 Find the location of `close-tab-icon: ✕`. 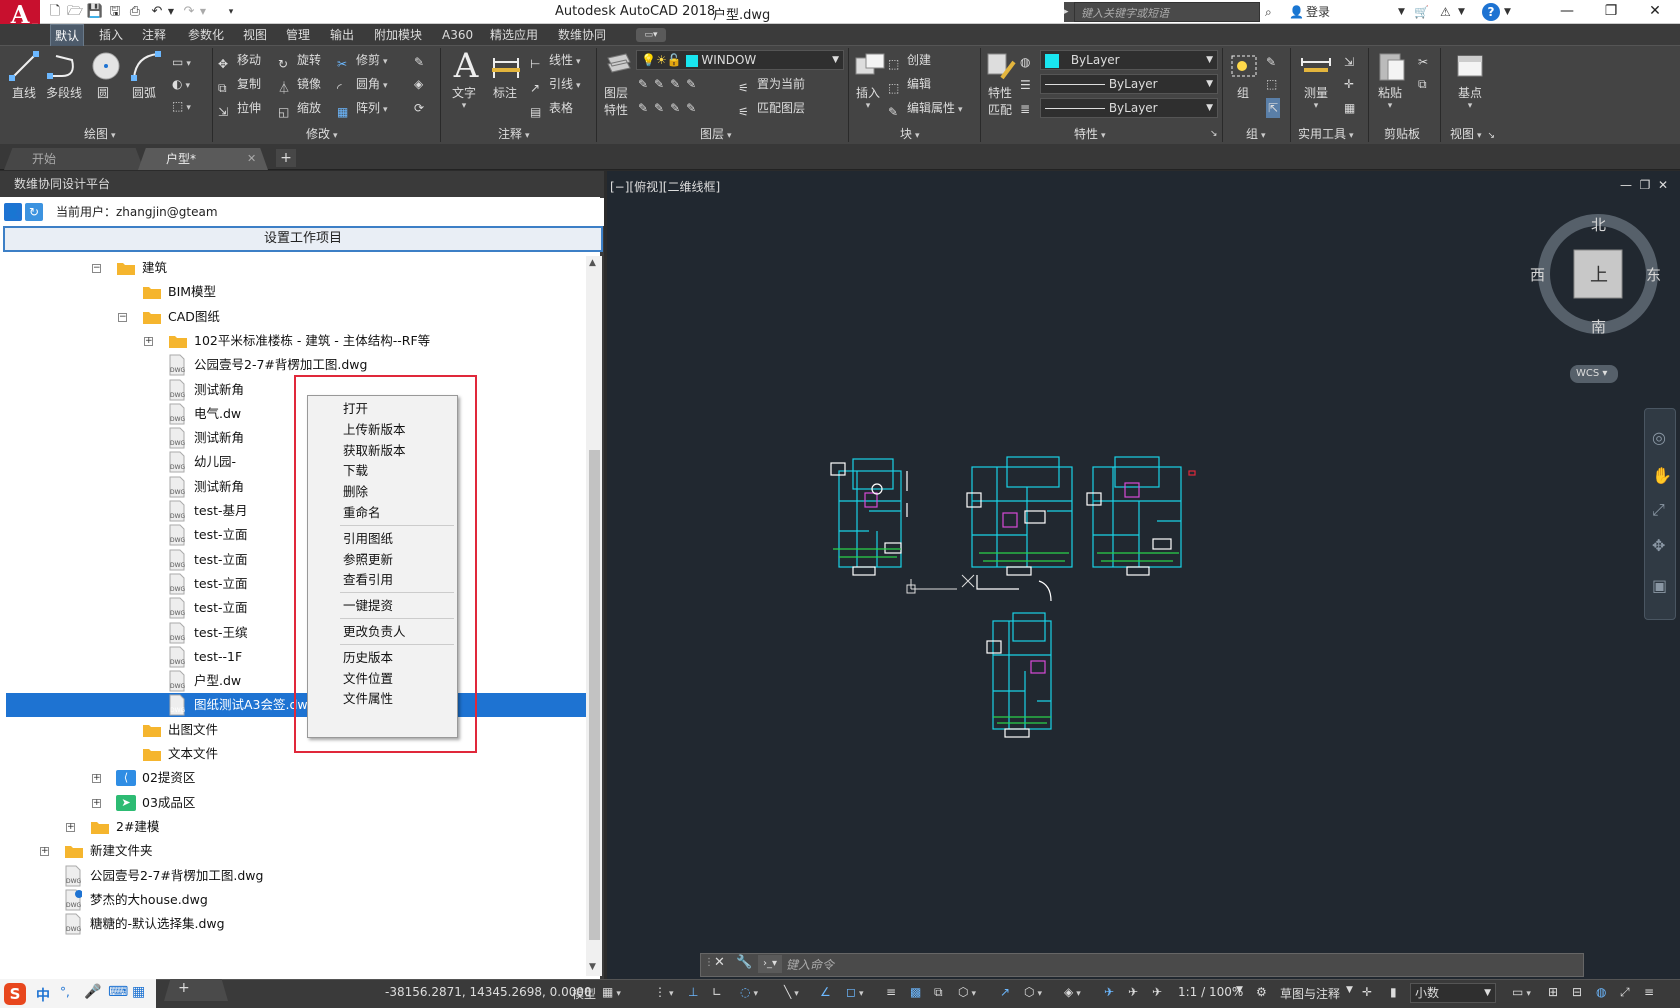

close-tab-icon: ✕ is located at coordinates (251, 158).